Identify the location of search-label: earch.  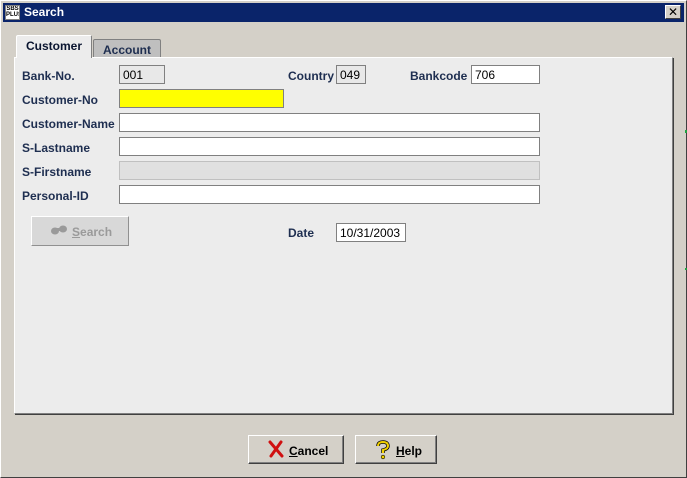
(96, 232).